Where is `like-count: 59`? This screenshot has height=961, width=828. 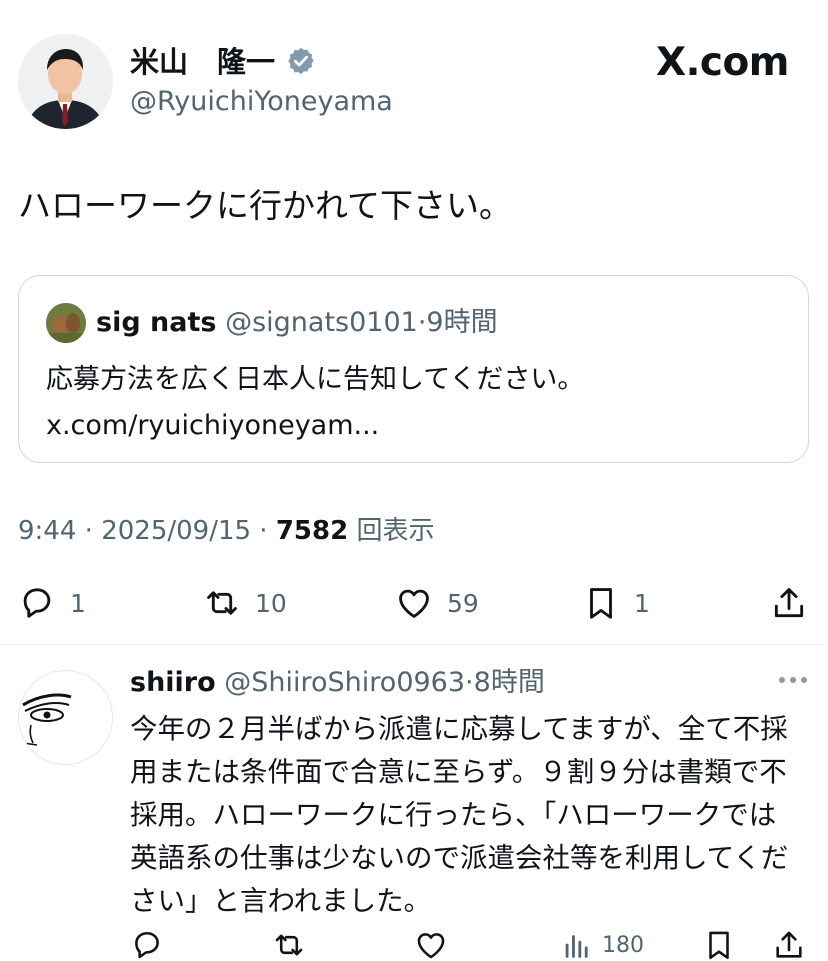 like-count: 59 is located at coordinates (463, 603).